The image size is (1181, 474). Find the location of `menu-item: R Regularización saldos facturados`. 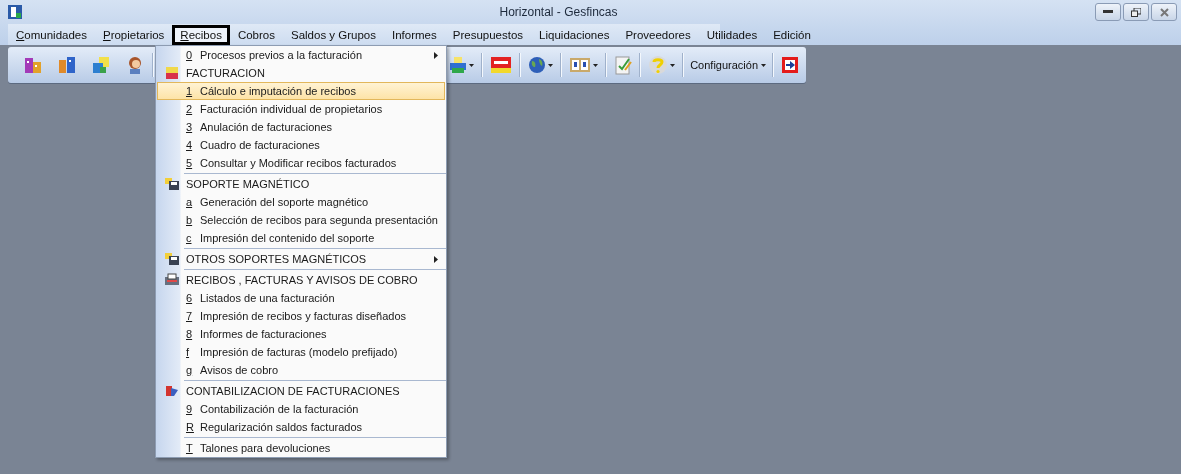

menu-item: R Regularización saldos facturados is located at coordinates (301, 427).